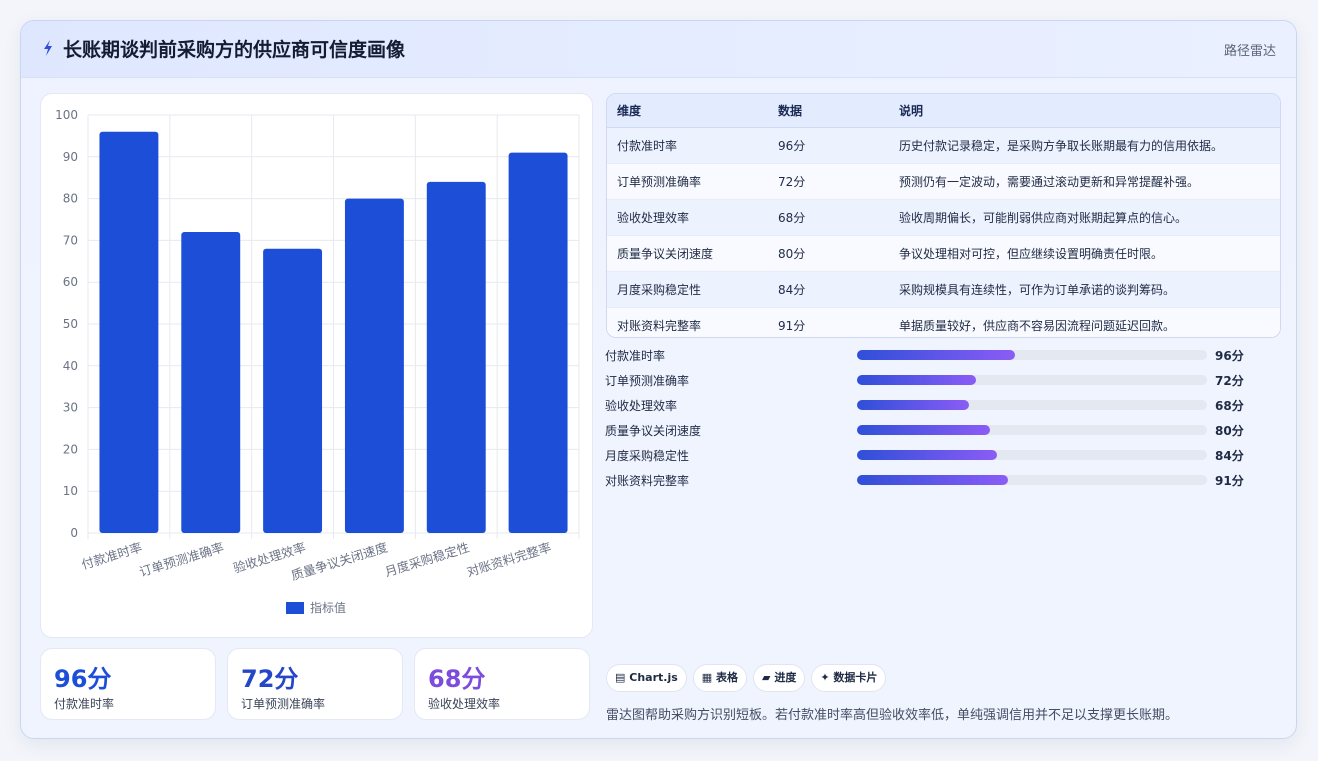  What do you see at coordinates (828, 322) in the screenshot?
I see `table-cell: 91分` at bounding box center [828, 322].